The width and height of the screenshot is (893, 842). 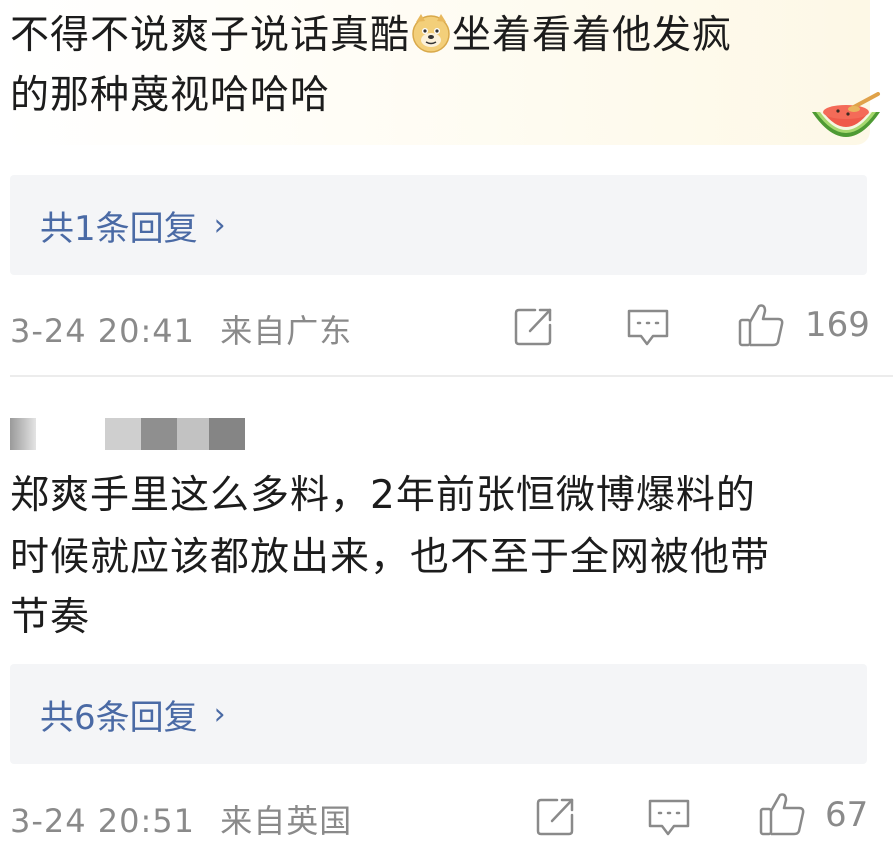 I want to click on like-count: 67, so click(x=847, y=815).